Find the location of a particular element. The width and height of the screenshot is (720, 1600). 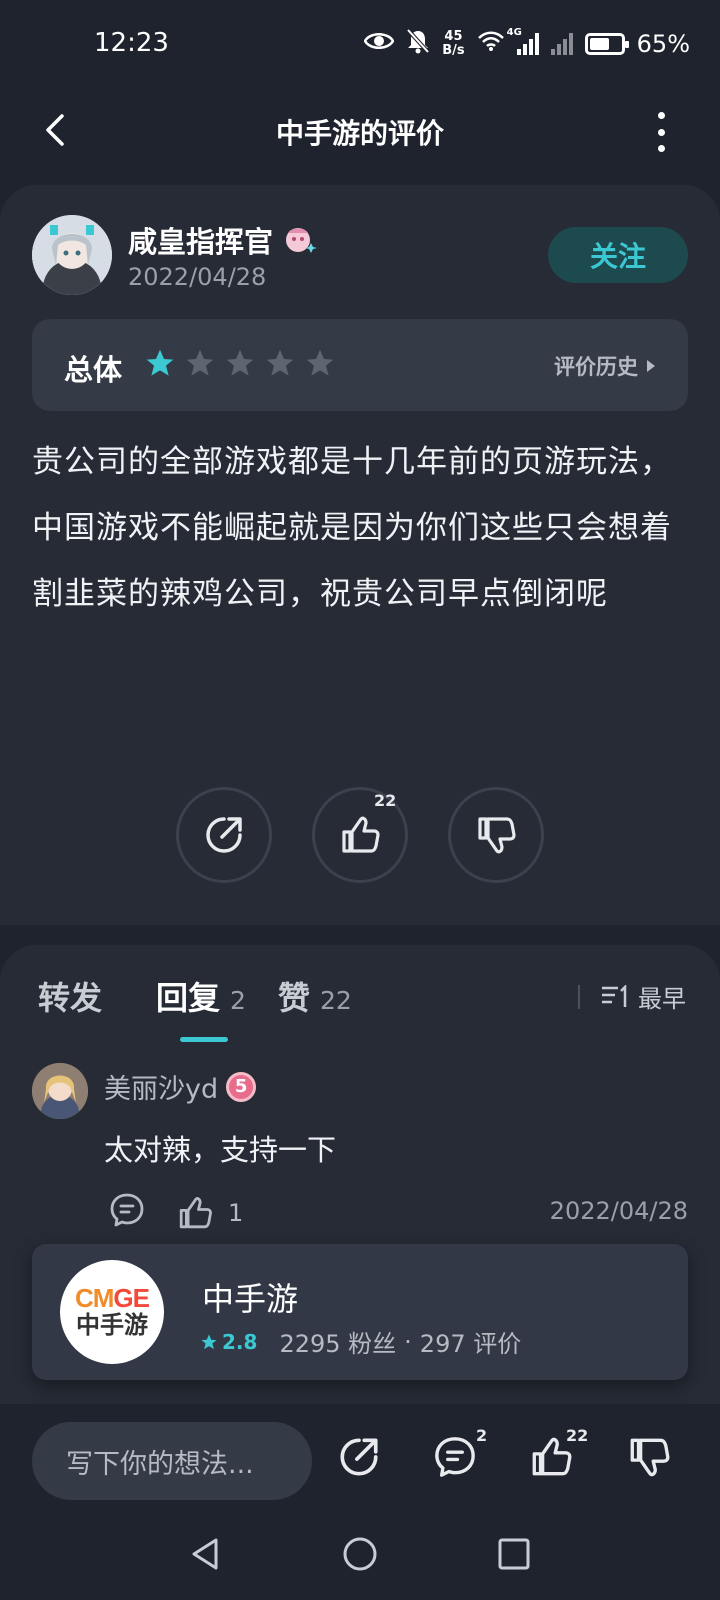

like-count: 22 is located at coordinates (385, 800).